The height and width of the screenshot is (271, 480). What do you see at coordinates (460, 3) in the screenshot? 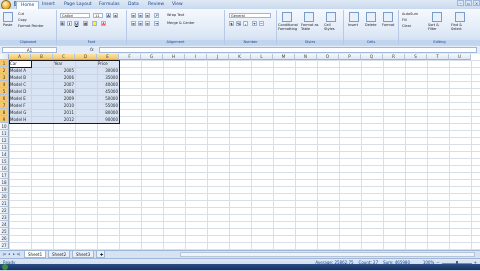
I see `minimize-icon: –` at bounding box center [460, 3].